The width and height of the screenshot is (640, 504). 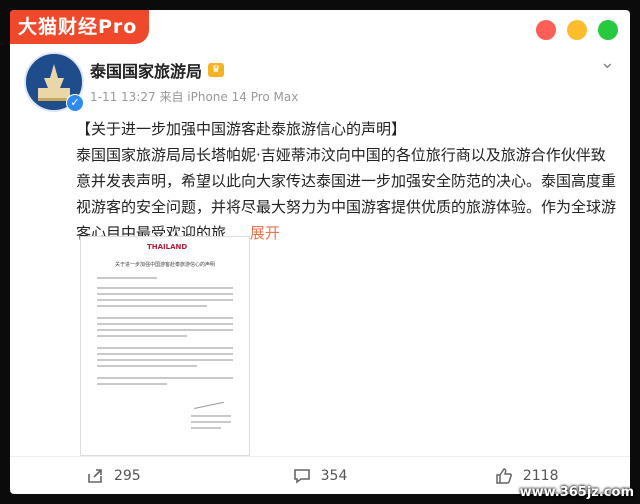 What do you see at coordinates (301, 476) in the screenshot?
I see `comment-icon` at bounding box center [301, 476].